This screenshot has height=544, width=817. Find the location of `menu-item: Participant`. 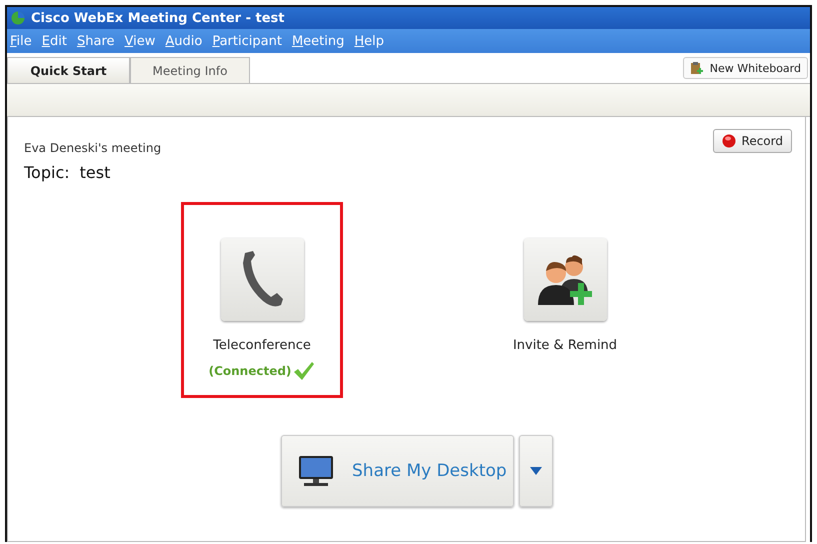

menu-item: Participant is located at coordinates (247, 41).